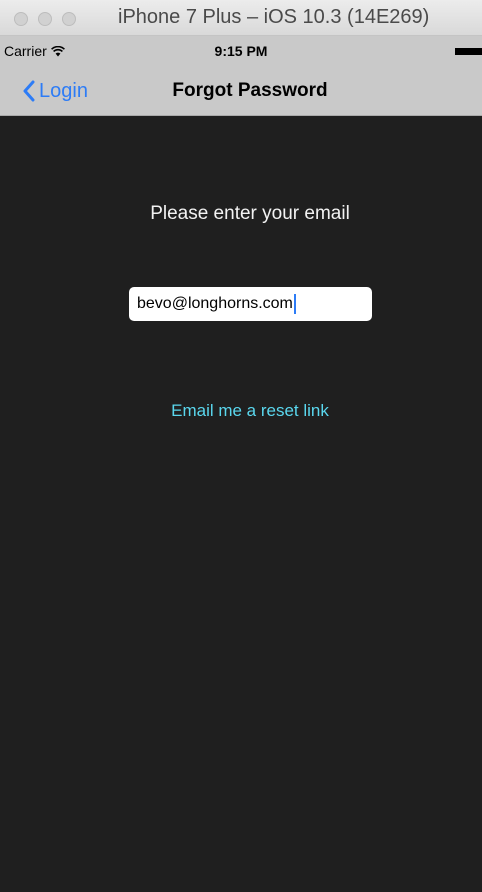 The width and height of the screenshot is (482, 892). I want to click on status-bar: Carrier 9:15 PM, so click(241, 51).